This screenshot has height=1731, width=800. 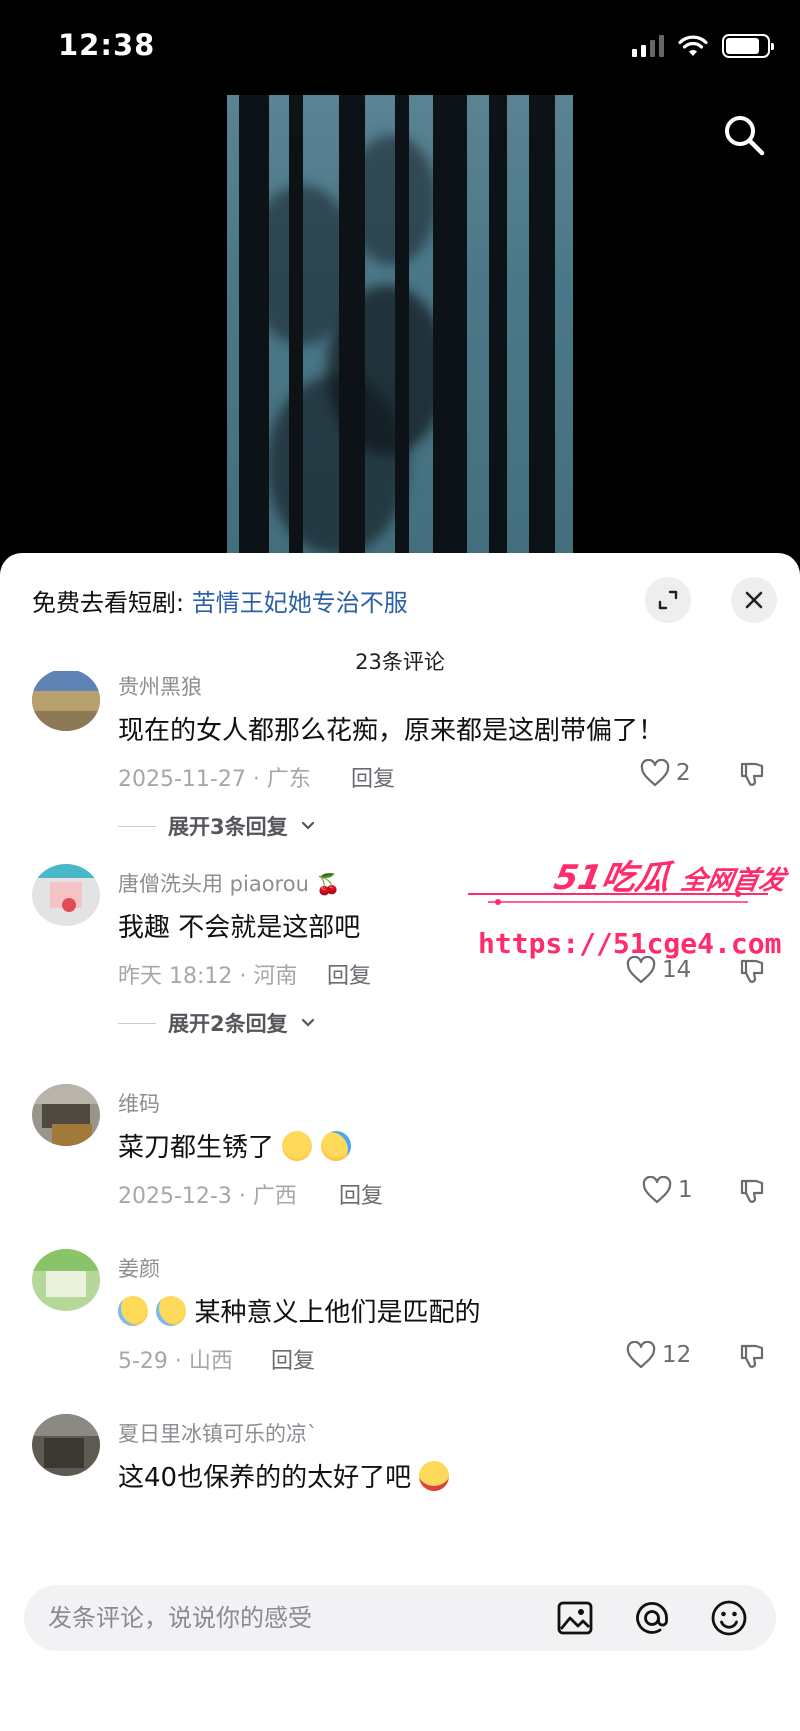 I want to click on comment-text: 菜刀都生锈了, so click(x=234, y=1145).